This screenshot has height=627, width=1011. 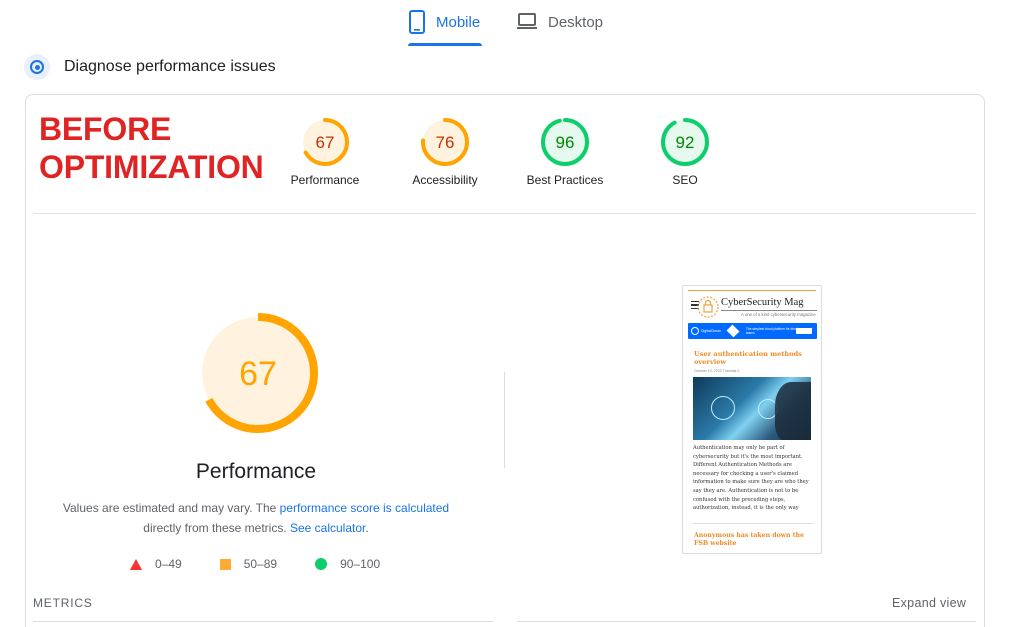 I want to click on gauge-score: 92, so click(x=685, y=142).